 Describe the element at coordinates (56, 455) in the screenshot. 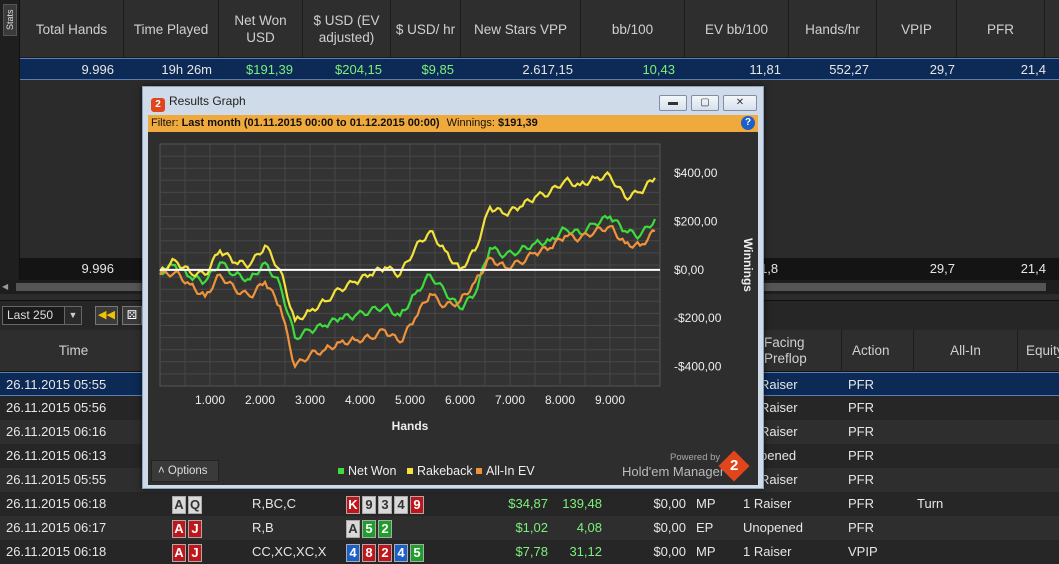

I see `hand-time: 26.11.2015 06:13` at that location.